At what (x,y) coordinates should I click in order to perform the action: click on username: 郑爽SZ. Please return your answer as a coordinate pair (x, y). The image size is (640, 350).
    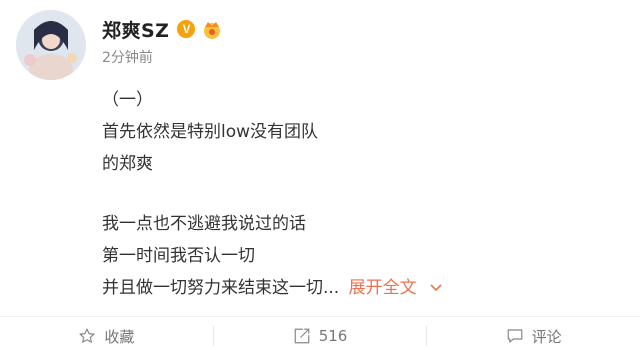
    Looking at the image, I should click on (135, 29).